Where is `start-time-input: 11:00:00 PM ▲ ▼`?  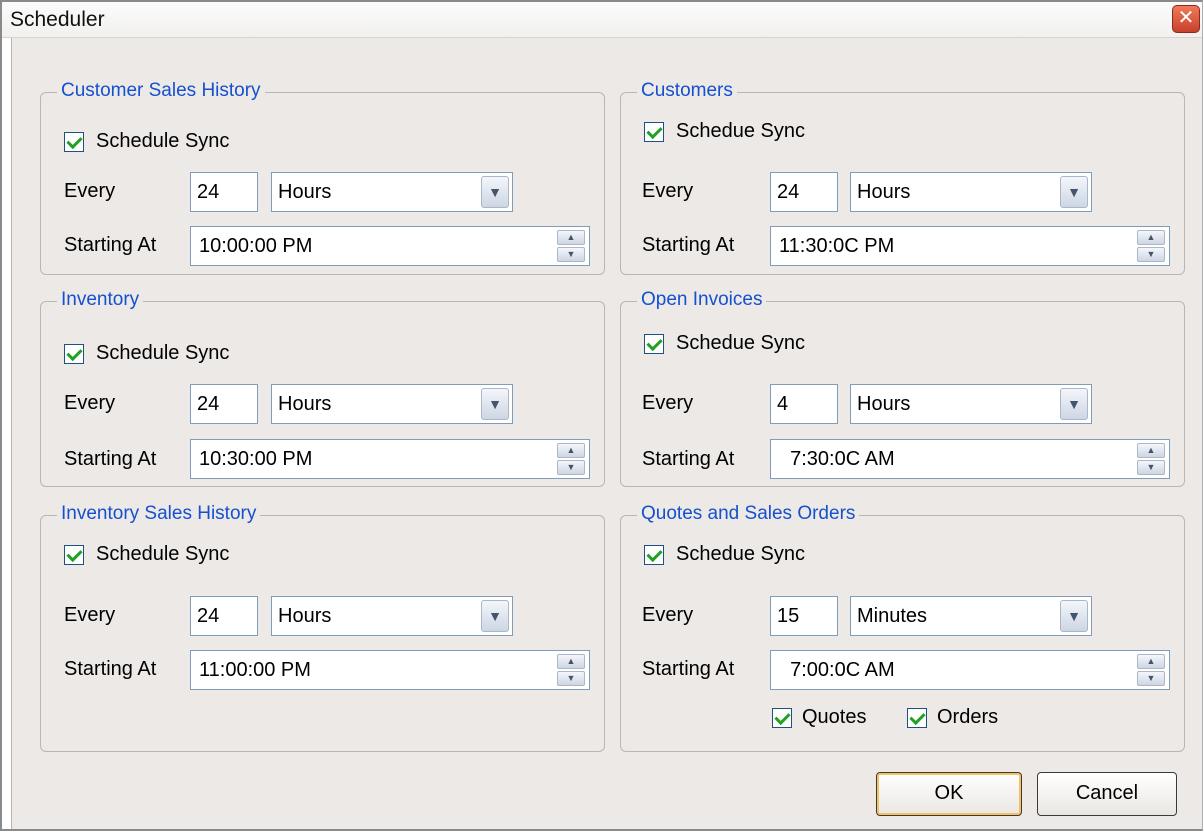 start-time-input: 11:00:00 PM ▲ ▼ is located at coordinates (390, 670).